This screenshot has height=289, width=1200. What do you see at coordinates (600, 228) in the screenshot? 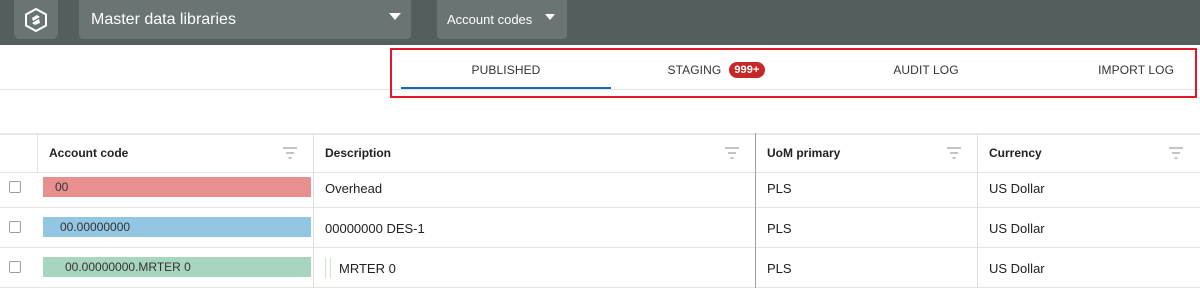
I see `table-row: 00.00000000 00000000 DES-1 PLS US Dollar` at bounding box center [600, 228].